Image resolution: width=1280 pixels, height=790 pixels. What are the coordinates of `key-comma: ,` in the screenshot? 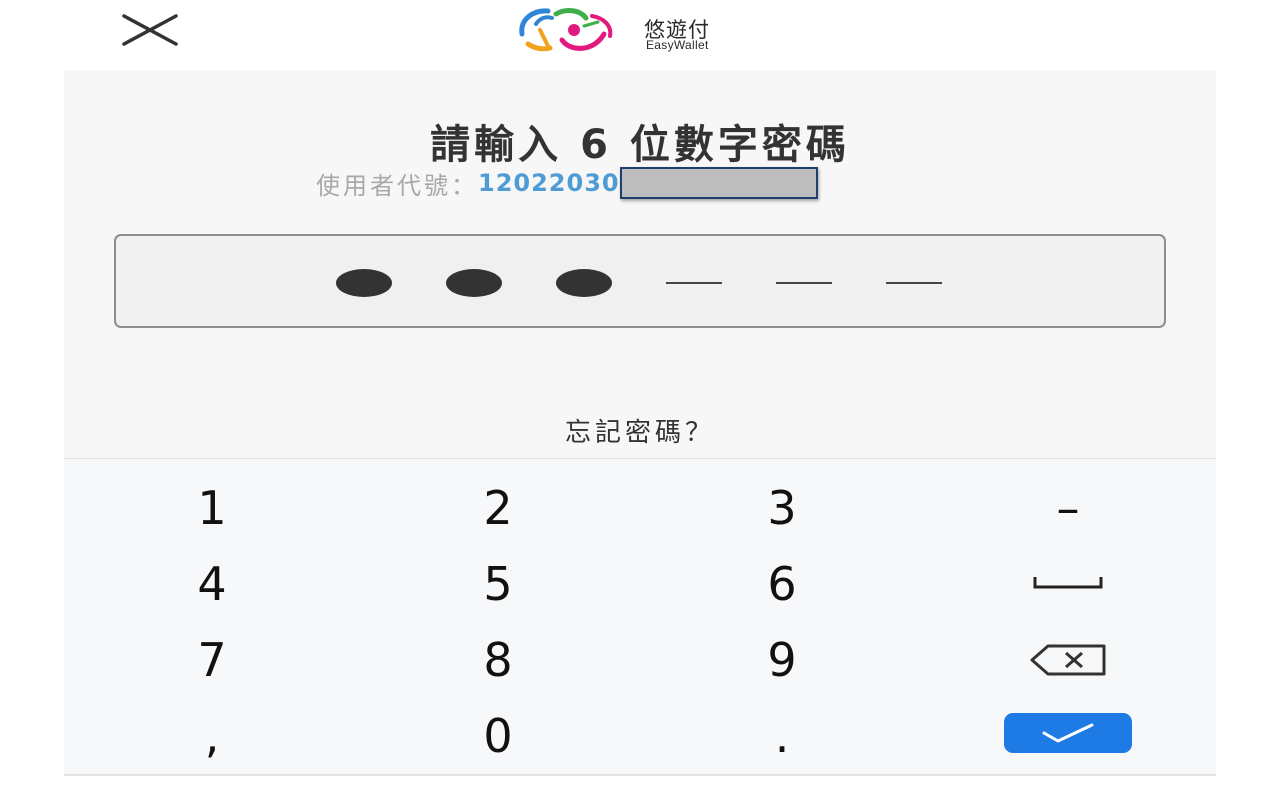 It's located at (212, 736).